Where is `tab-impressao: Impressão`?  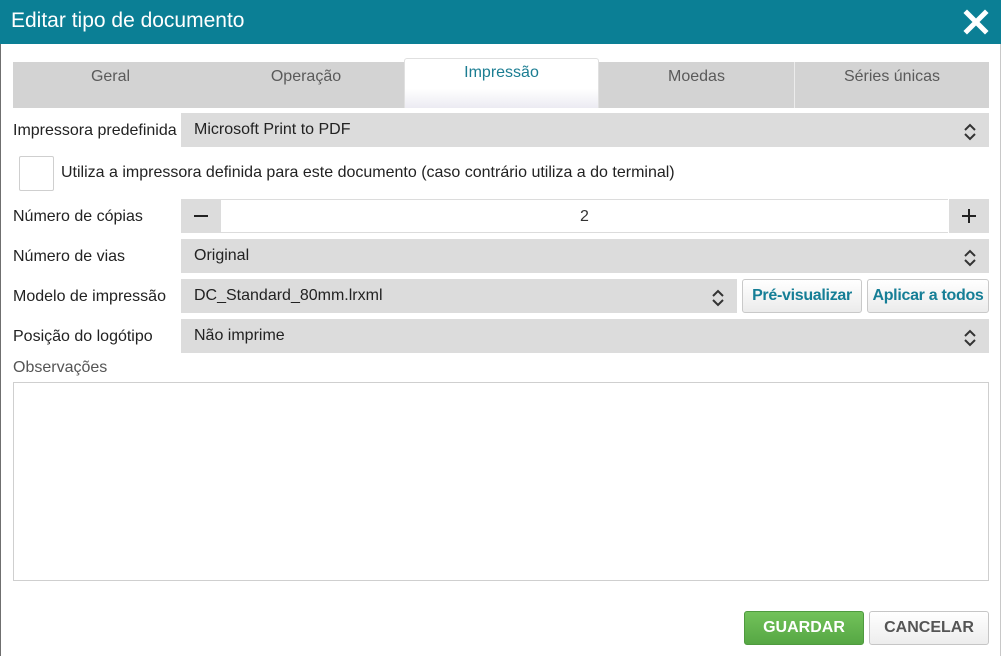
tab-impressao: Impressão is located at coordinates (501, 83).